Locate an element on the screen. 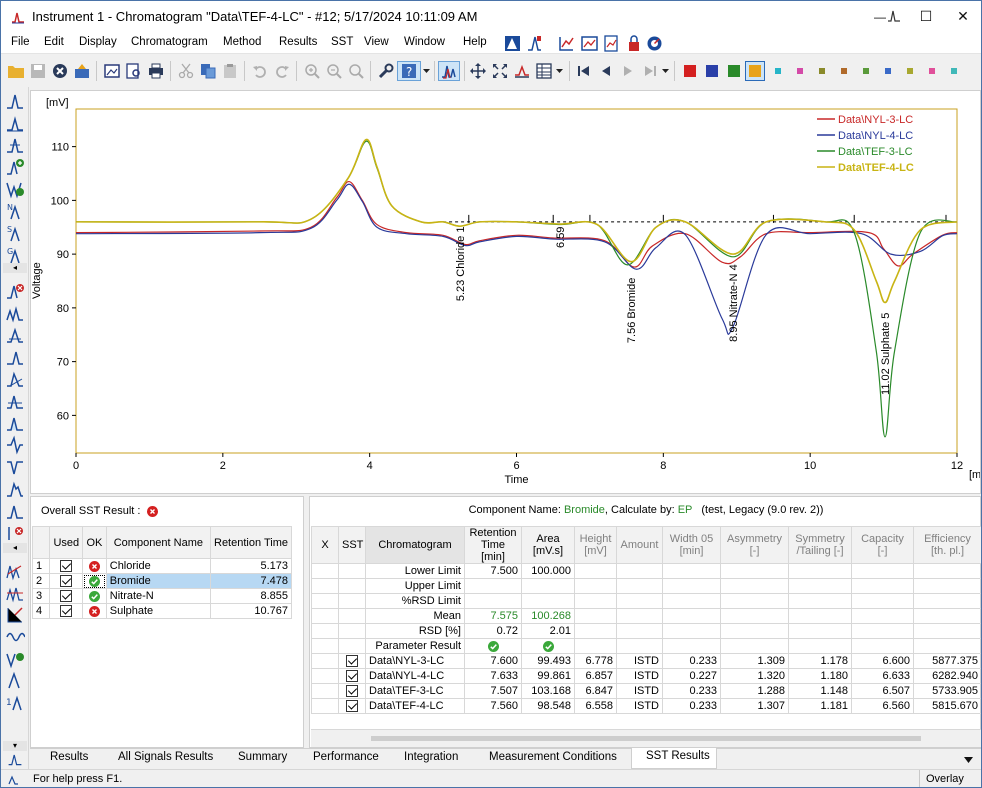  menu-window: Window is located at coordinates (424, 42).